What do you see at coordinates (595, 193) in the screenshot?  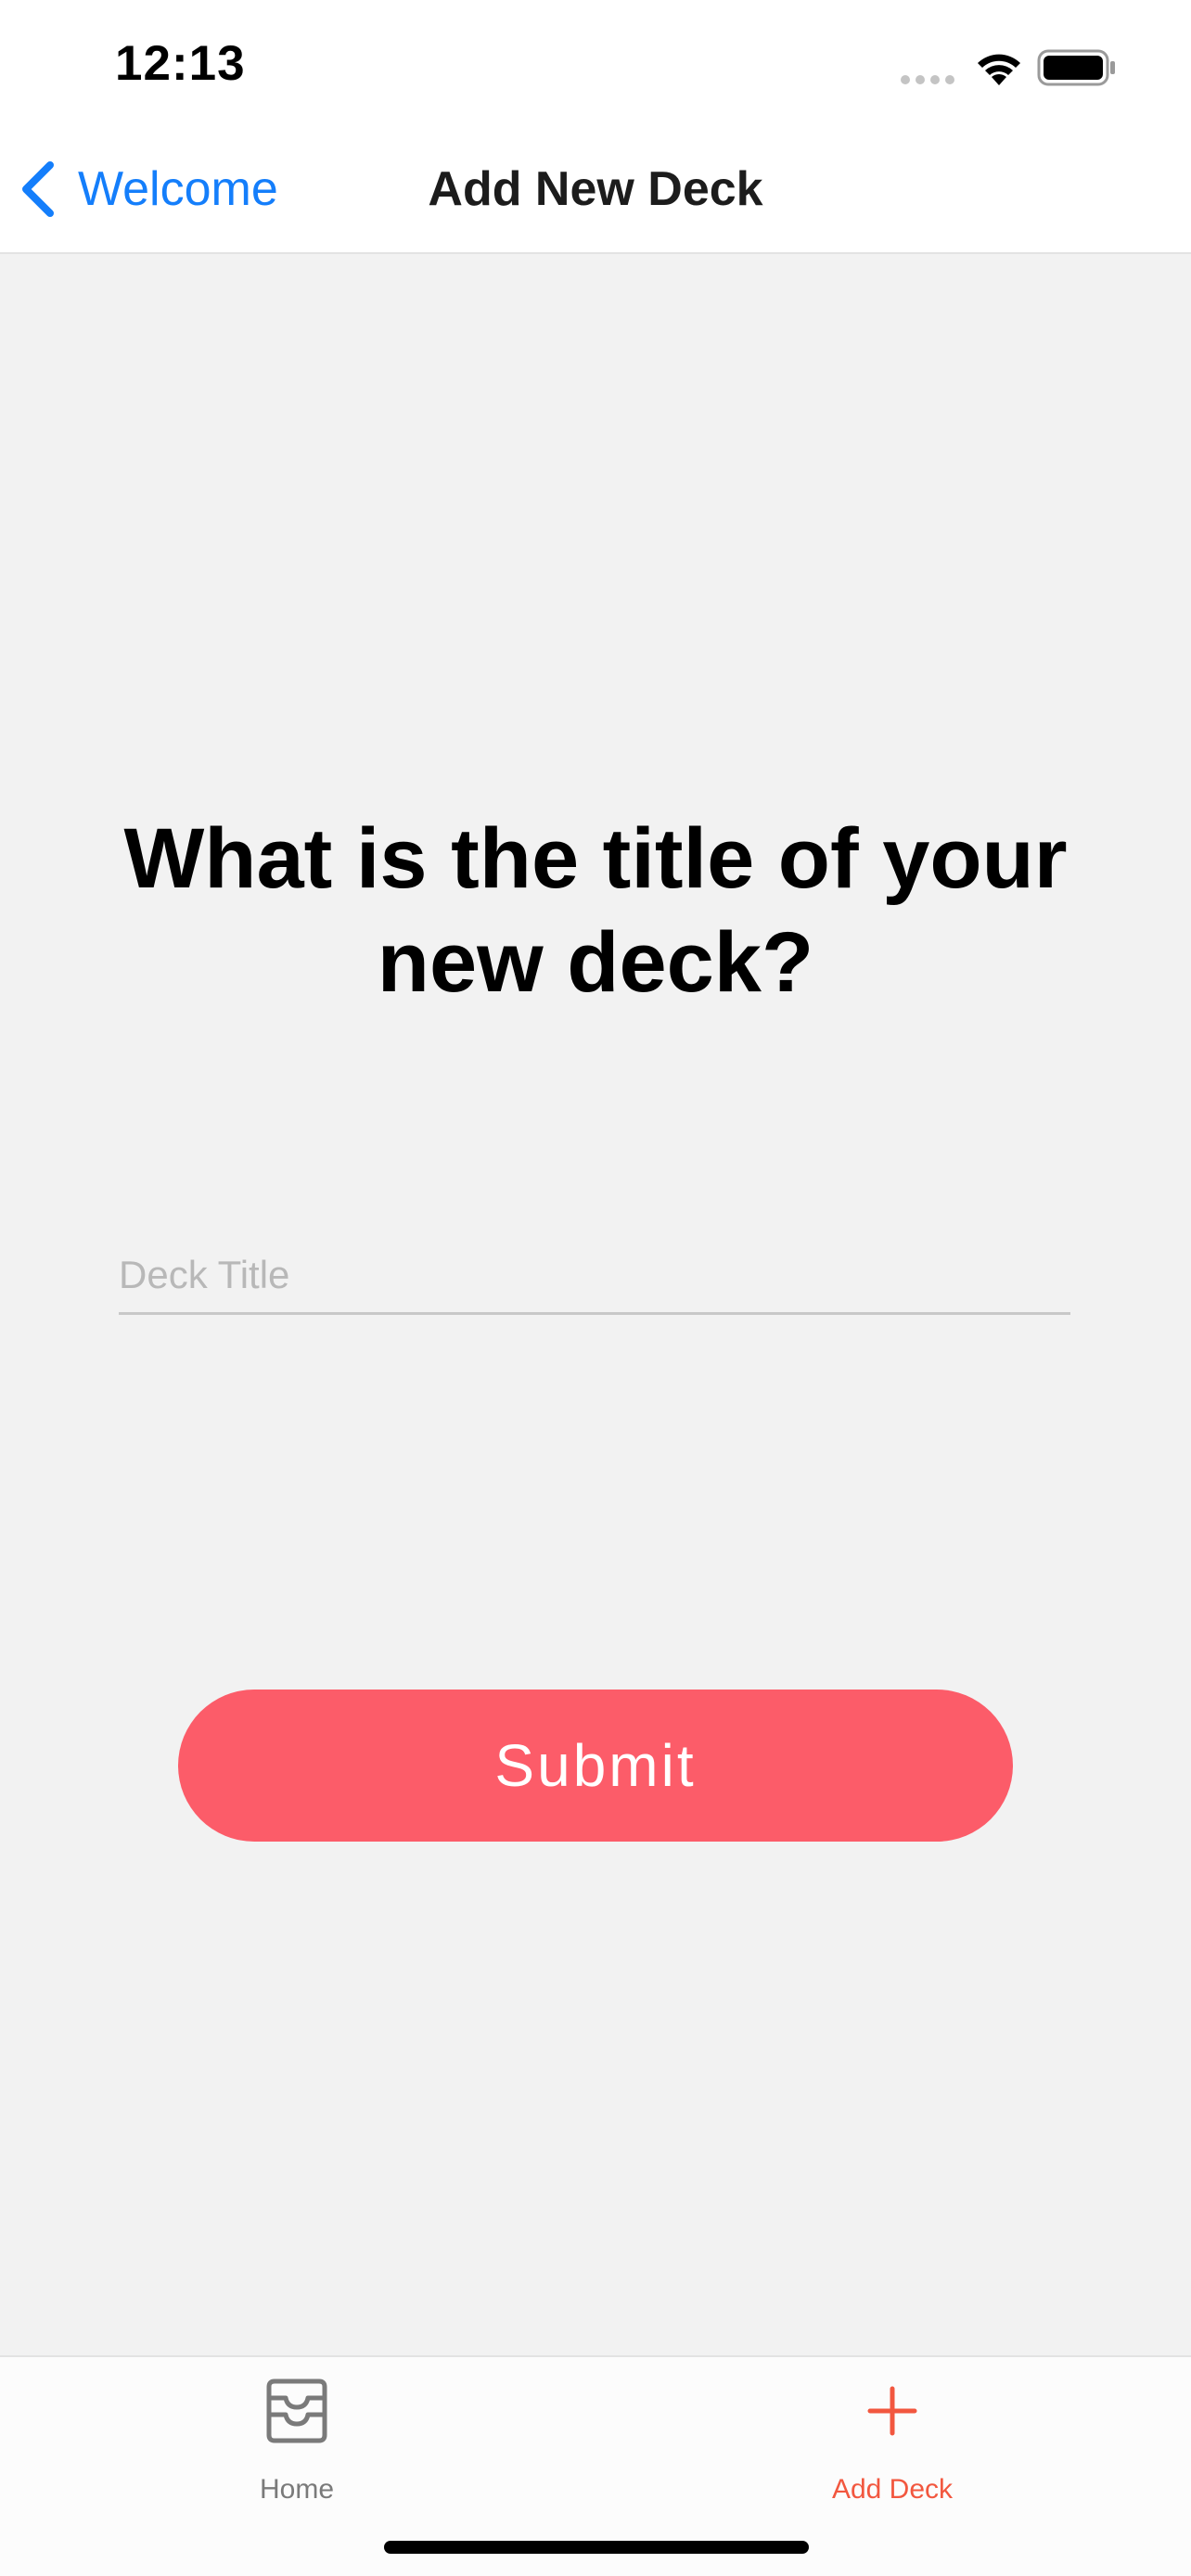 I see `navigation-bar: Add New Deck Welcome` at bounding box center [595, 193].